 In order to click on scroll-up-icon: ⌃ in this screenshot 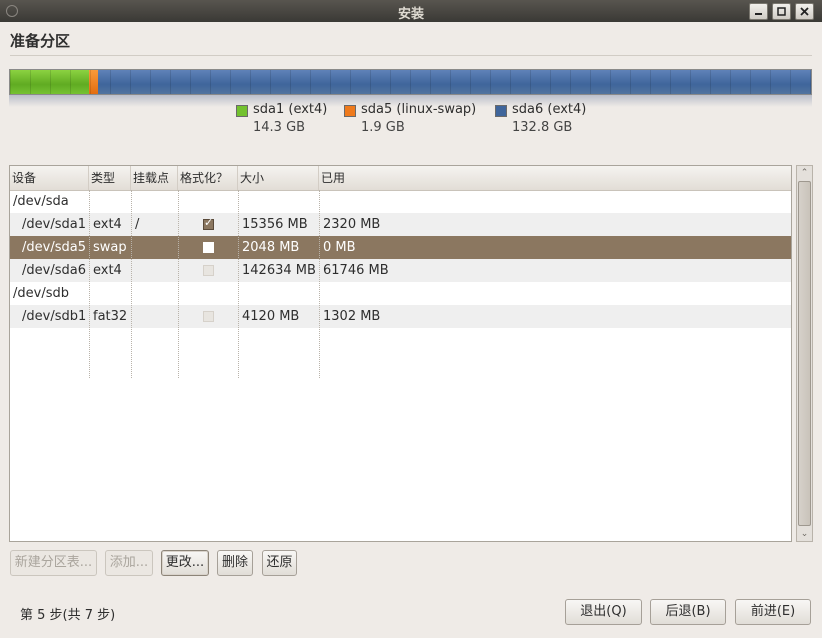, I will do `click(804, 173)`.